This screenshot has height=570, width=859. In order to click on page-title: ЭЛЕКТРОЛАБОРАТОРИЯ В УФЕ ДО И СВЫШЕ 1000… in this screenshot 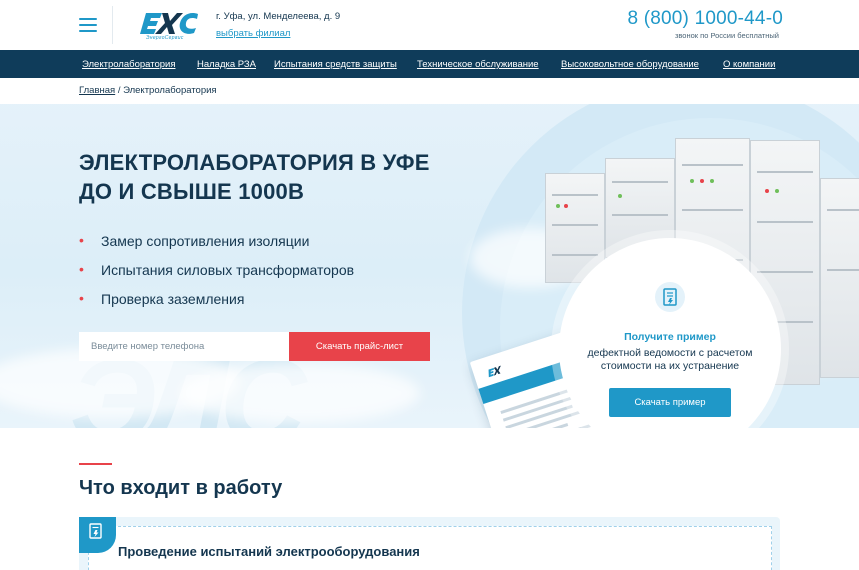, I will do `click(254, 177)`.